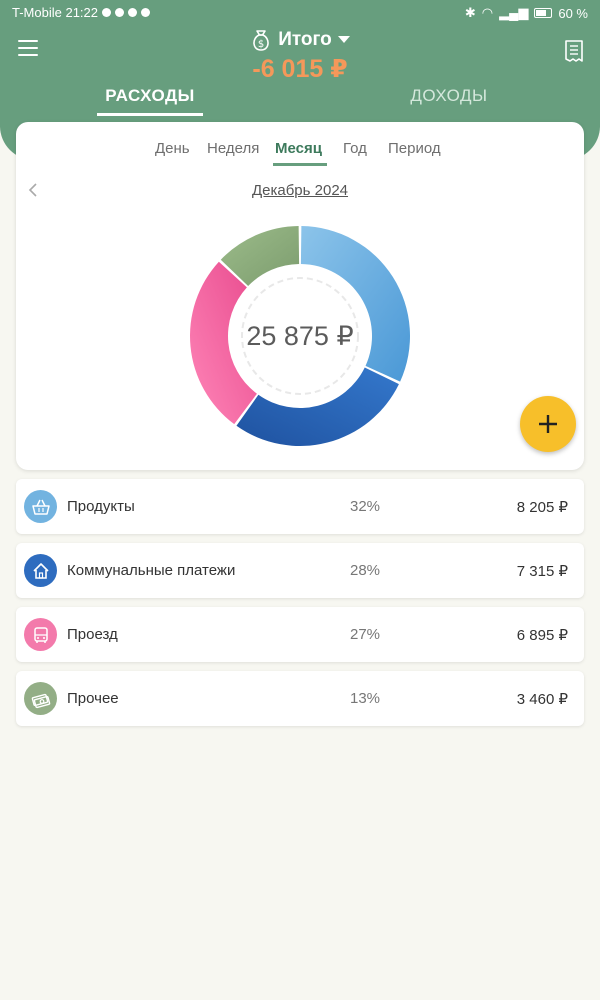 The image size is (600, 1000). Describe the element at coordinates (543, 13) in the screenshot. I see `battery-icon` at that location.